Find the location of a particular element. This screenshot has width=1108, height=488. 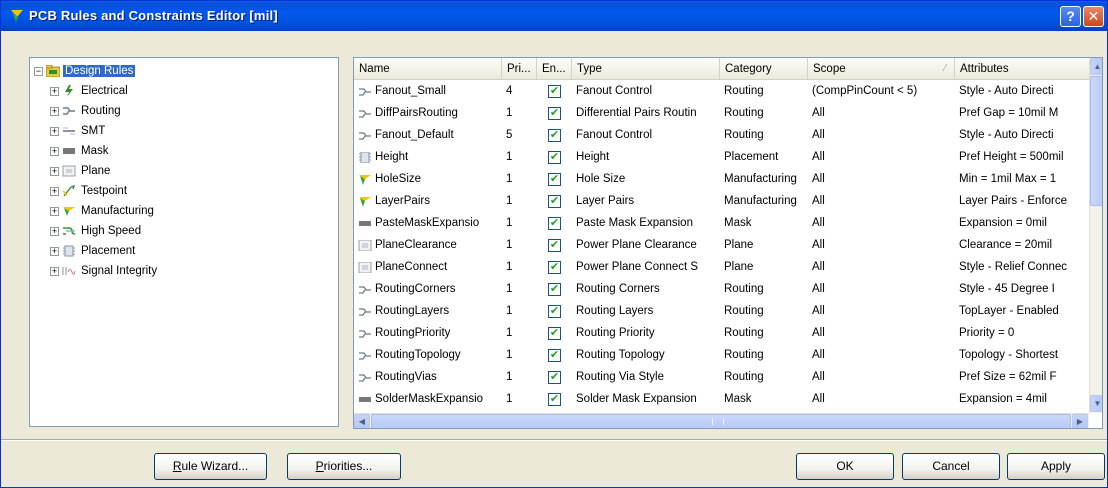

rule-type: Routing Corners is located at coordinates (618, 289).